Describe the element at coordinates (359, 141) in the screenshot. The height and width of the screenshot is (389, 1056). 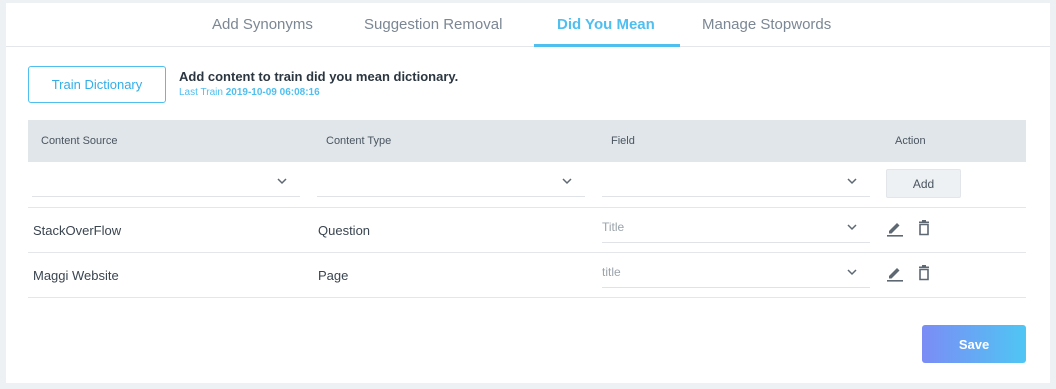
I see `column-header-content-type: Content Type` at that location.